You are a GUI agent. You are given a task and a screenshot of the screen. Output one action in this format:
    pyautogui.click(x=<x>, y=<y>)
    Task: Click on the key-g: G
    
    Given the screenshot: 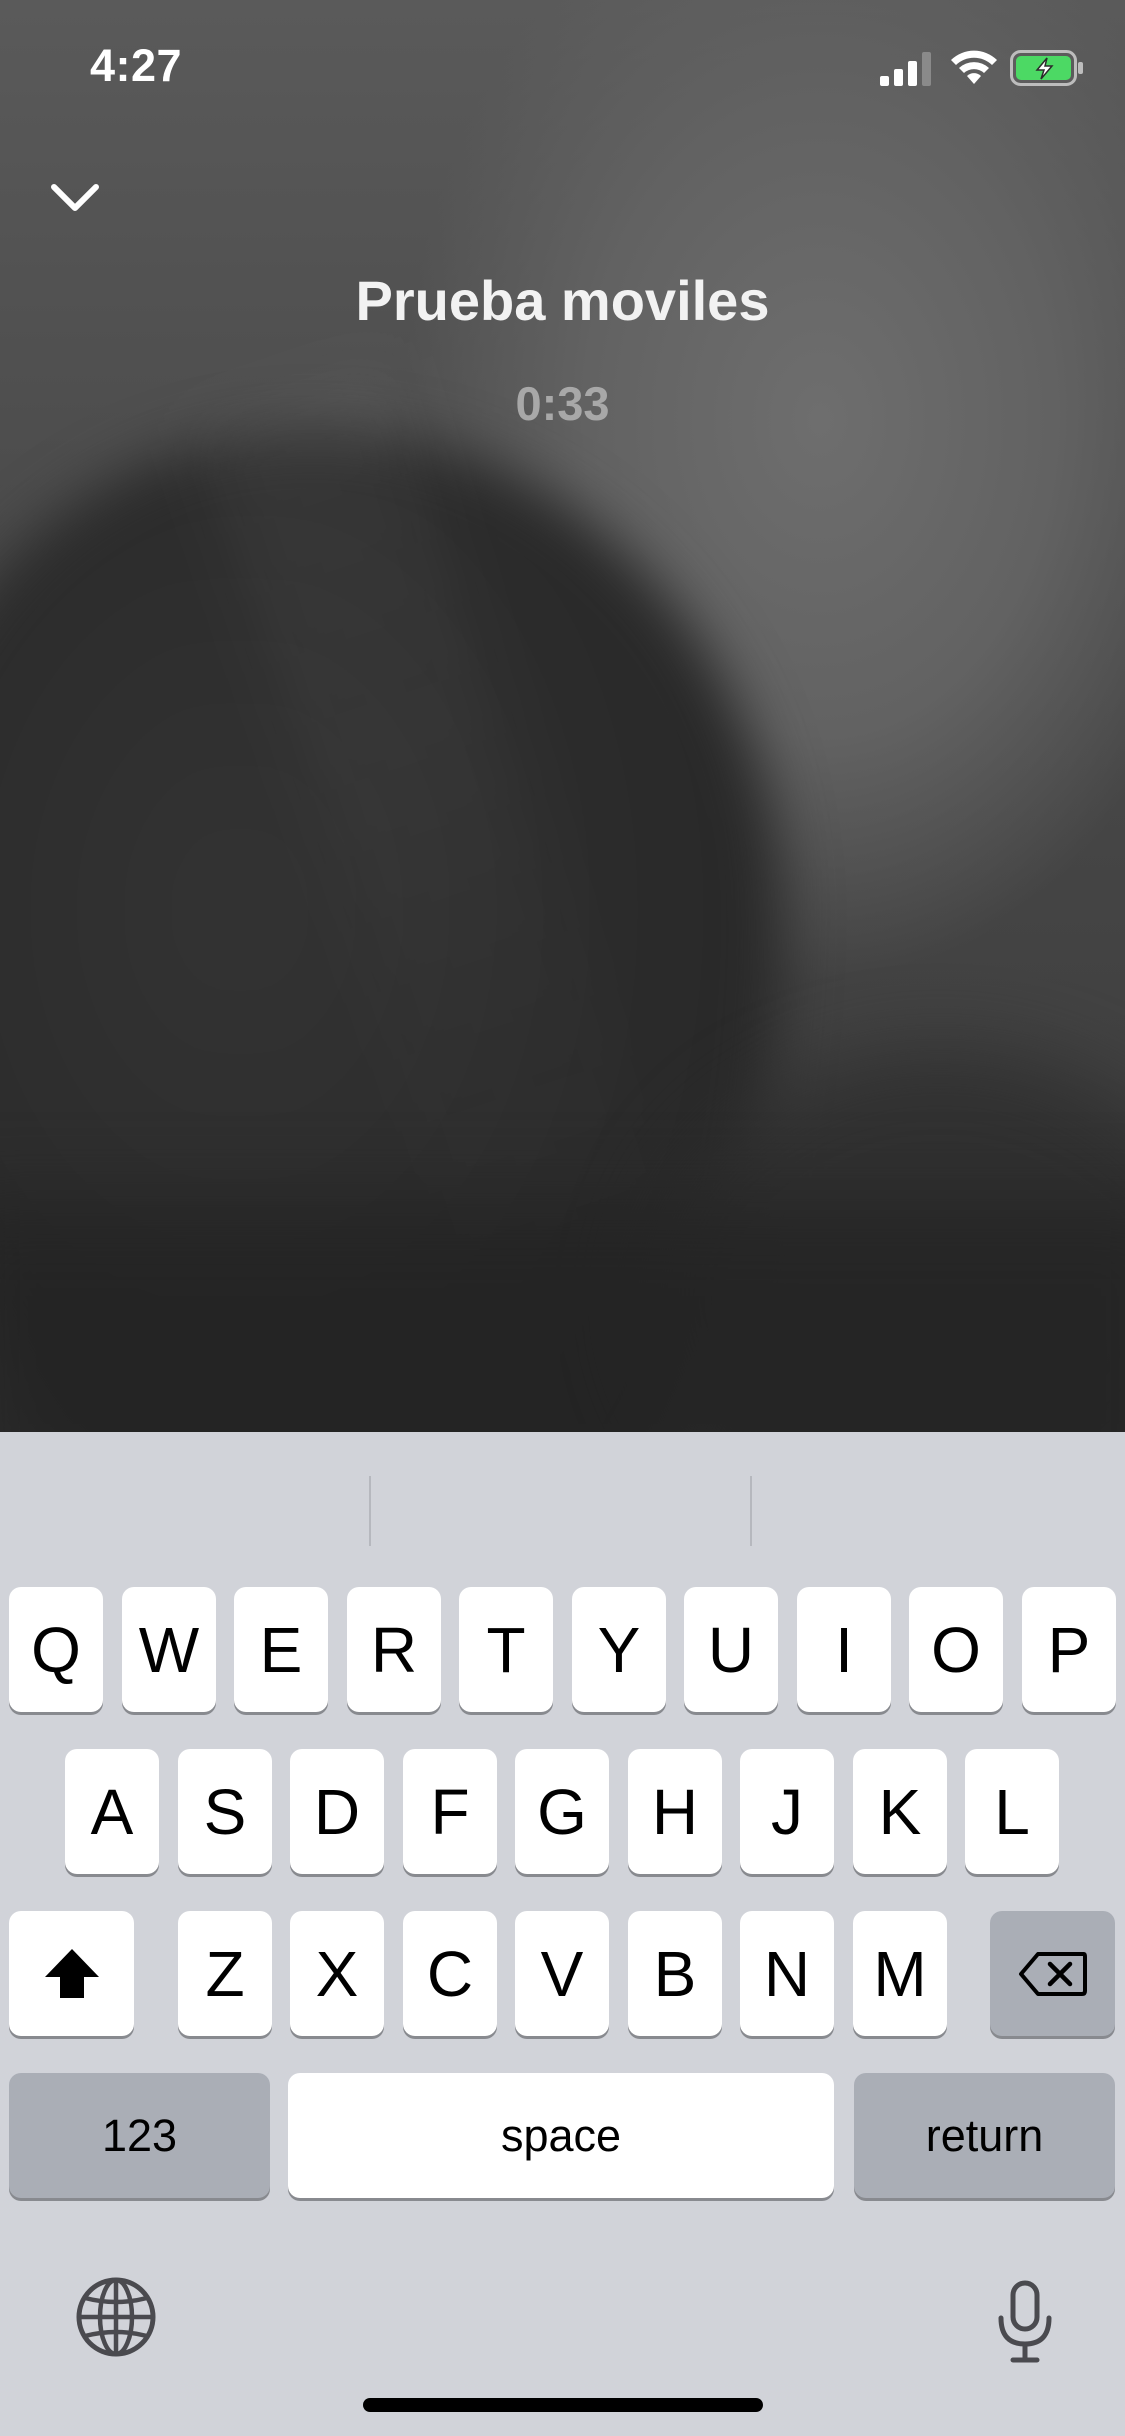 What is the action you would take?
    pyautogui.click(x=562, y=1811)
    